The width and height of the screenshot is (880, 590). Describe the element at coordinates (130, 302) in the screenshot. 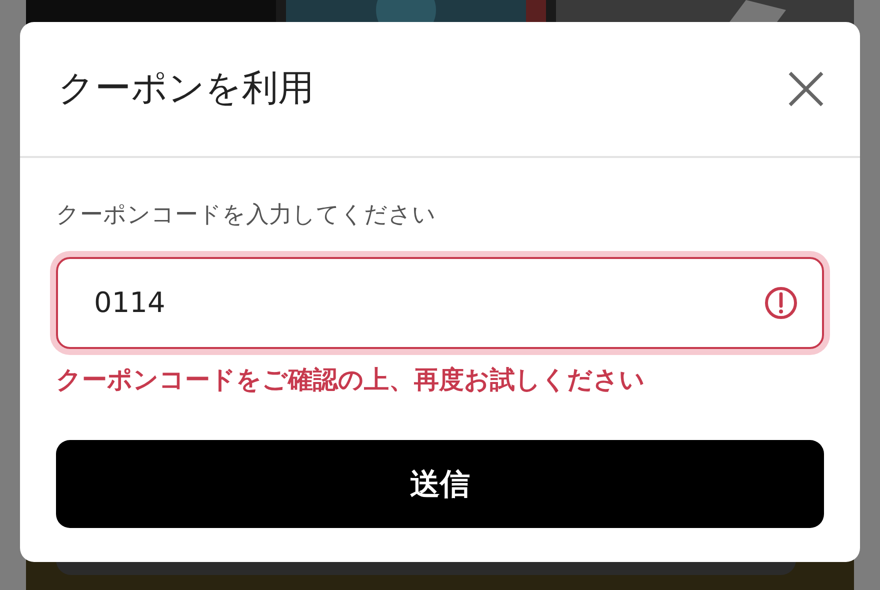

I see `field-value: 0114` at that location.